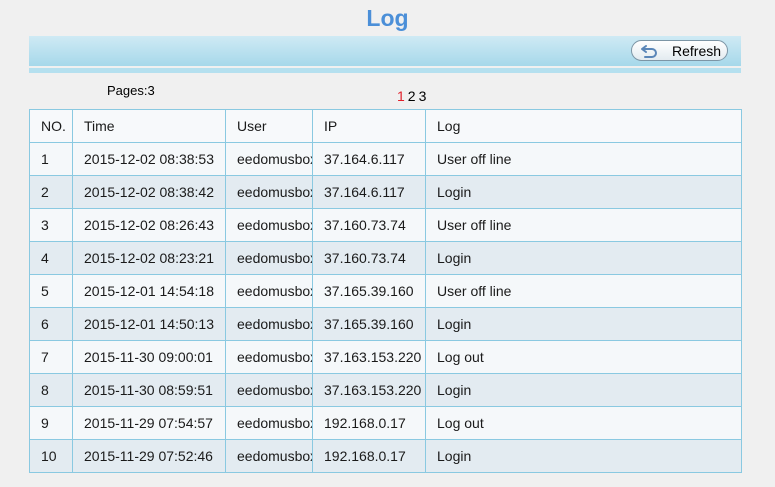 The image size is (775, 487). Describe the element at coordinates (149, 357) in the screenshot. I see `cell-time: 2015-11-30 09:00:01` at that location.